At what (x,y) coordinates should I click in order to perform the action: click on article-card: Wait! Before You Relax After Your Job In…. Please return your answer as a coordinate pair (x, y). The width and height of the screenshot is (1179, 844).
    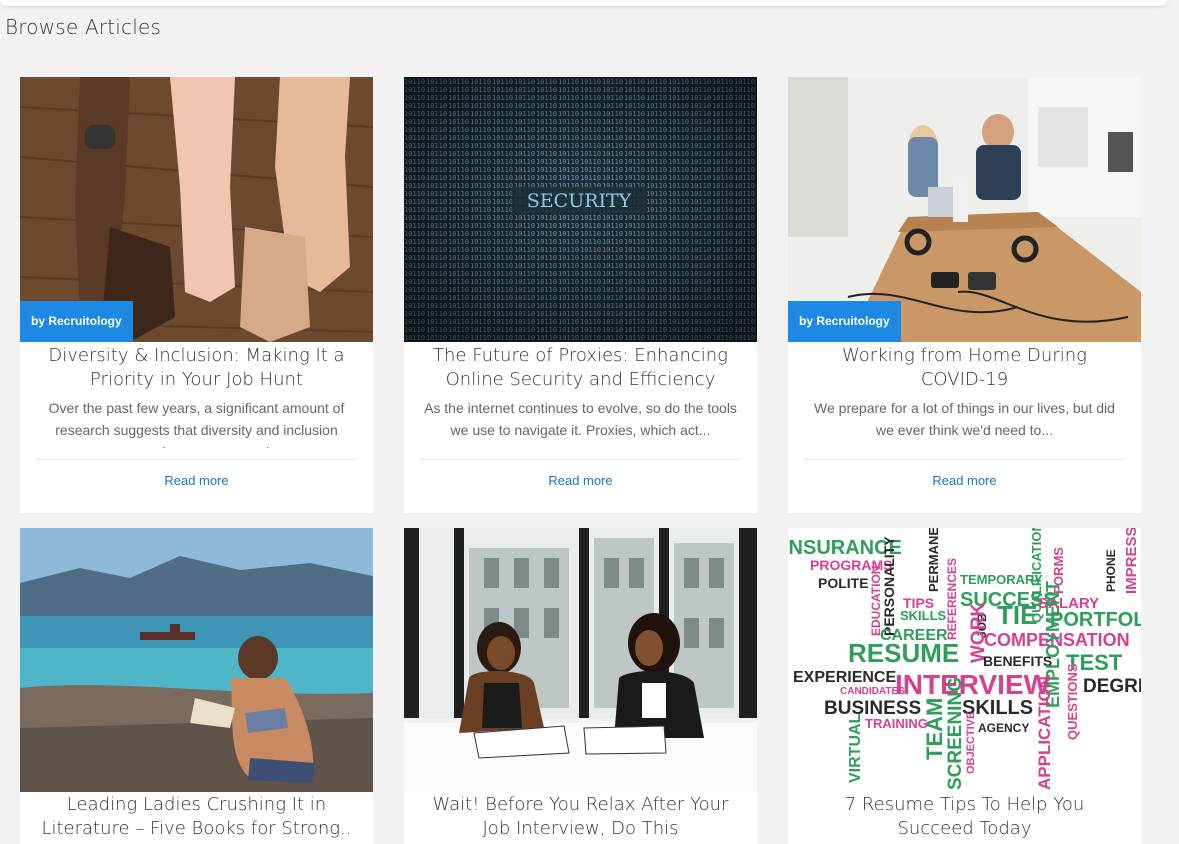
    Looking at the image, I should click on (580, 686).